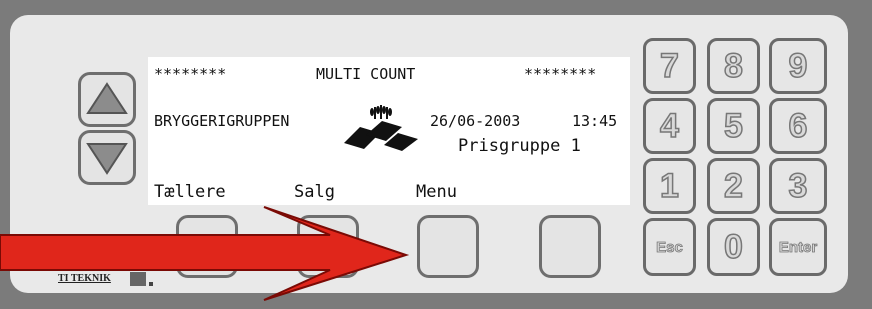 The height and width of the screenshot is (309, 872). I want to click on red-arrow-icon, so click(205, 253).